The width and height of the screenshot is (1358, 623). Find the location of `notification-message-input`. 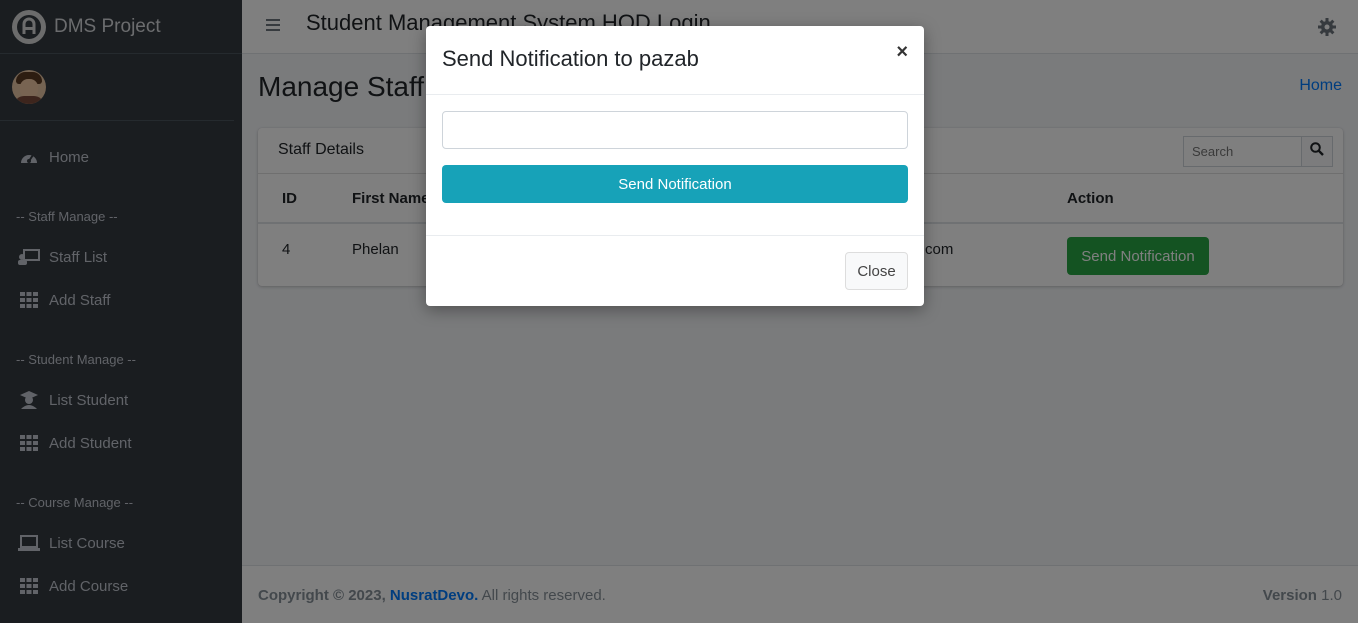

notification-message-input is located at coordinates (675, 130).